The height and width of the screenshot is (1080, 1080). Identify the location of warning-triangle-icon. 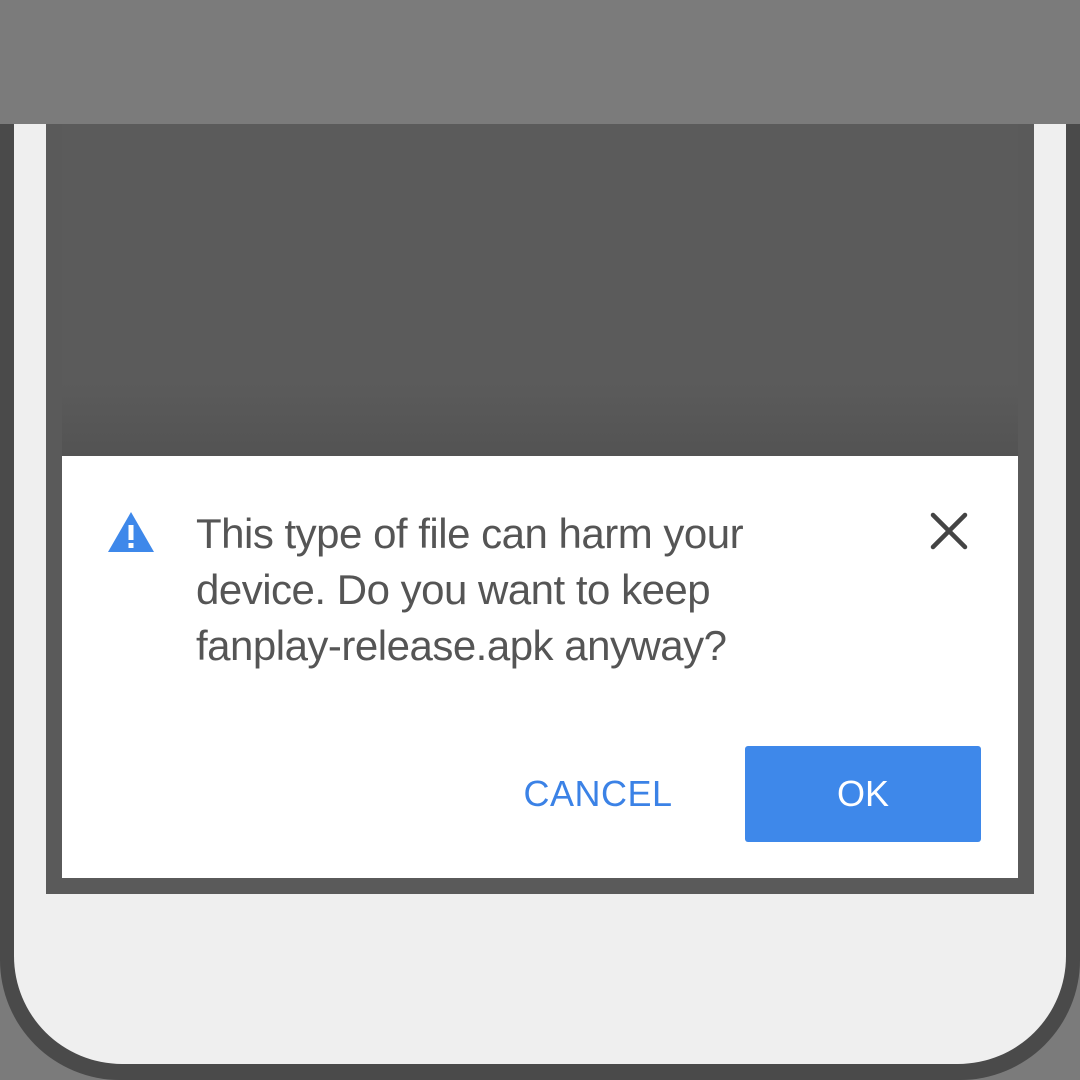
(131, 532).